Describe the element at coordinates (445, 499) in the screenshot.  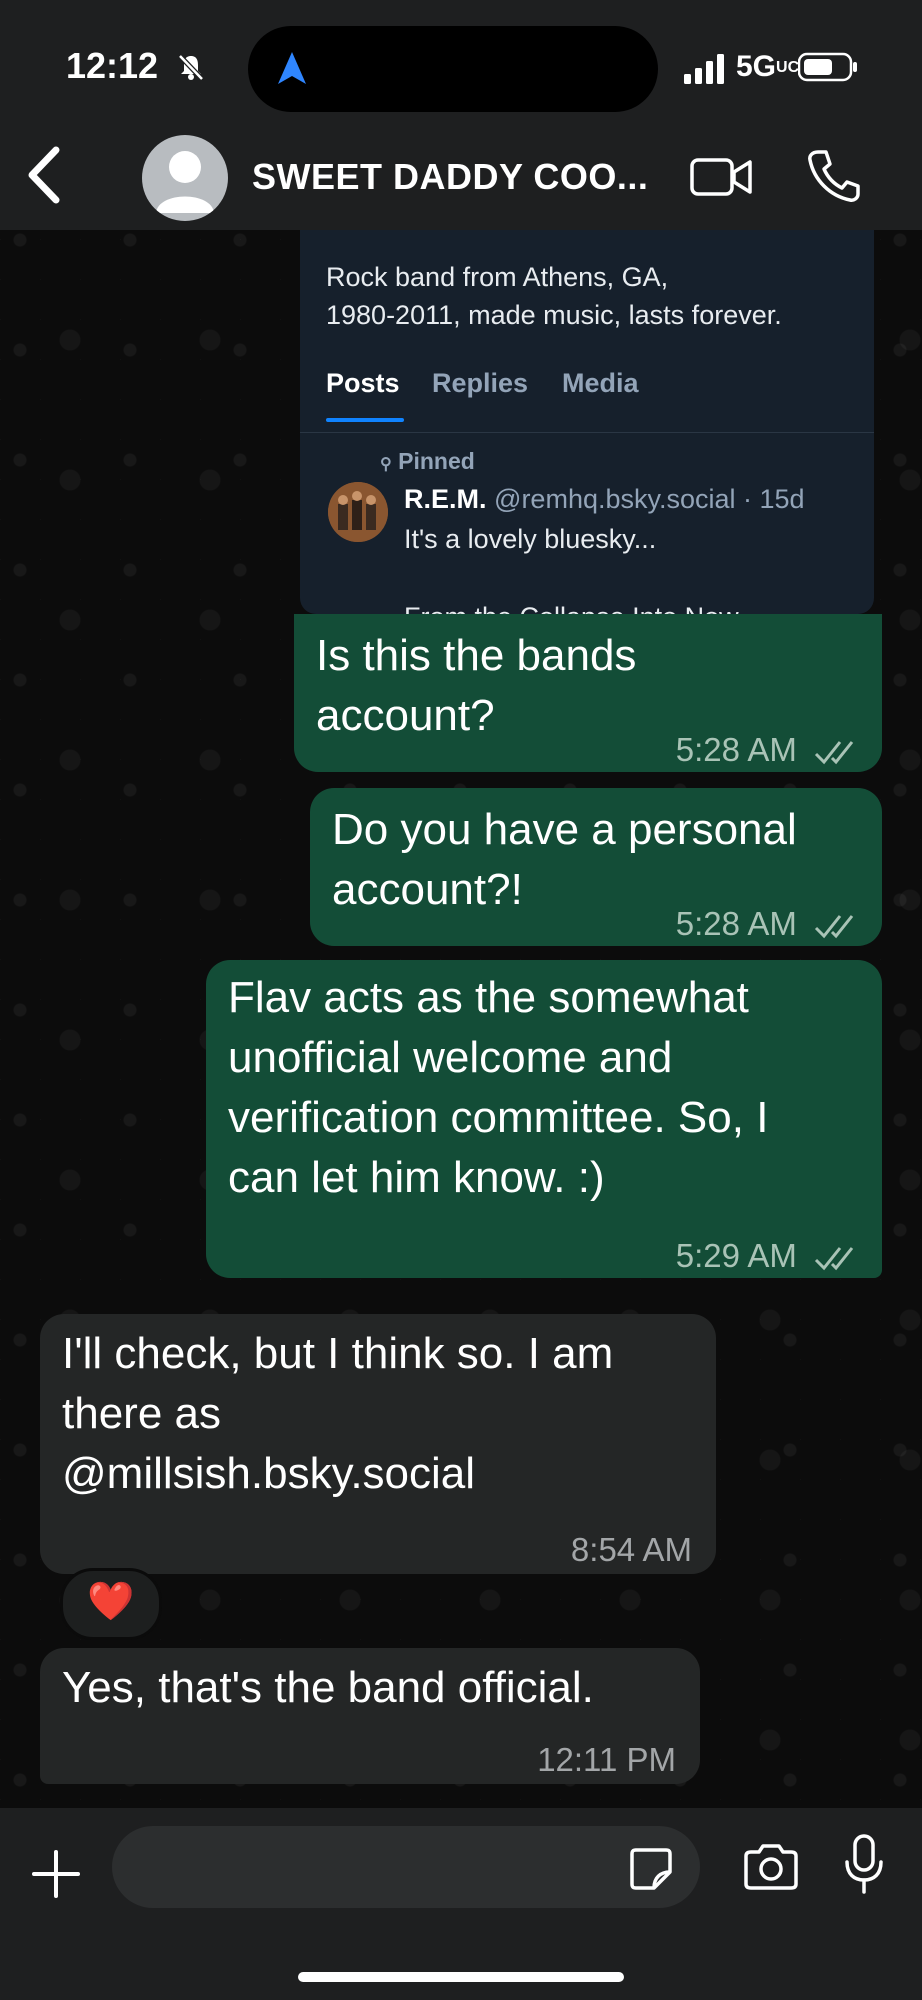
I see `post-author-name: R.E.M.` at that location.